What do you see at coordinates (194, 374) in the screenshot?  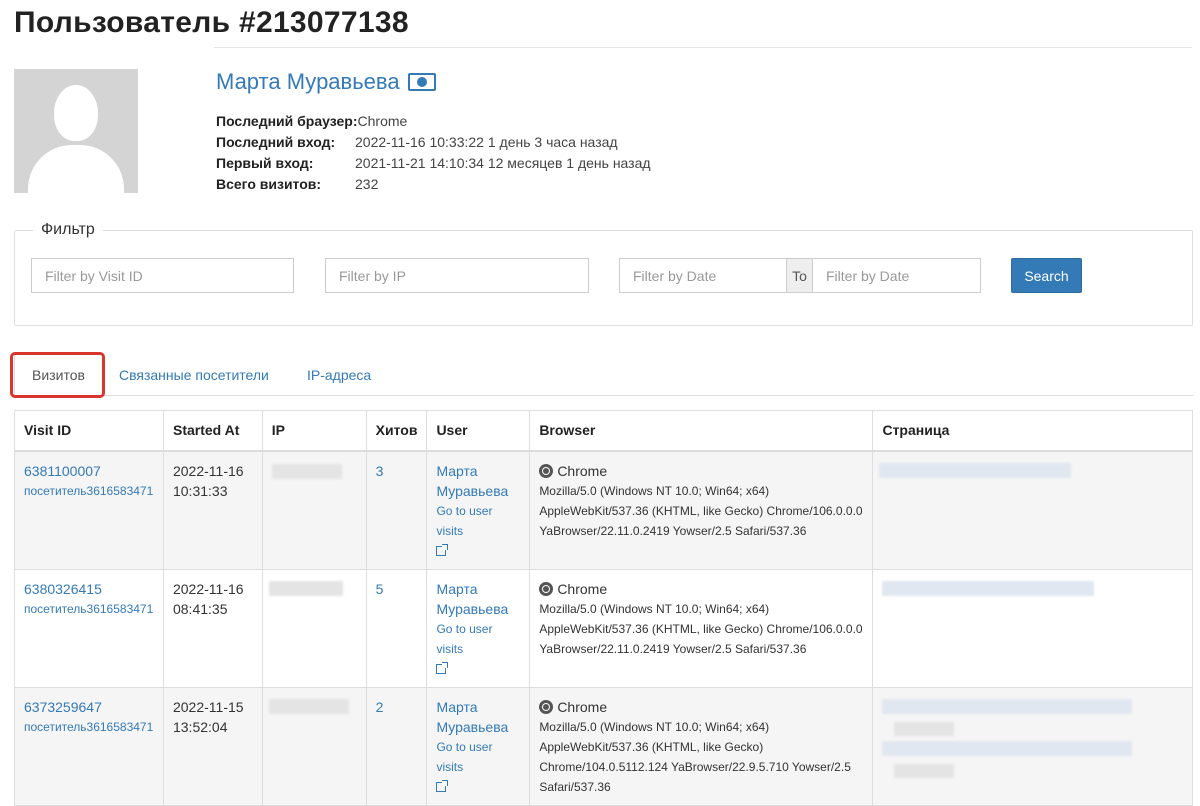 I see `tab-related-visitors: Связанные посетители` at bounding box center [194, 374].